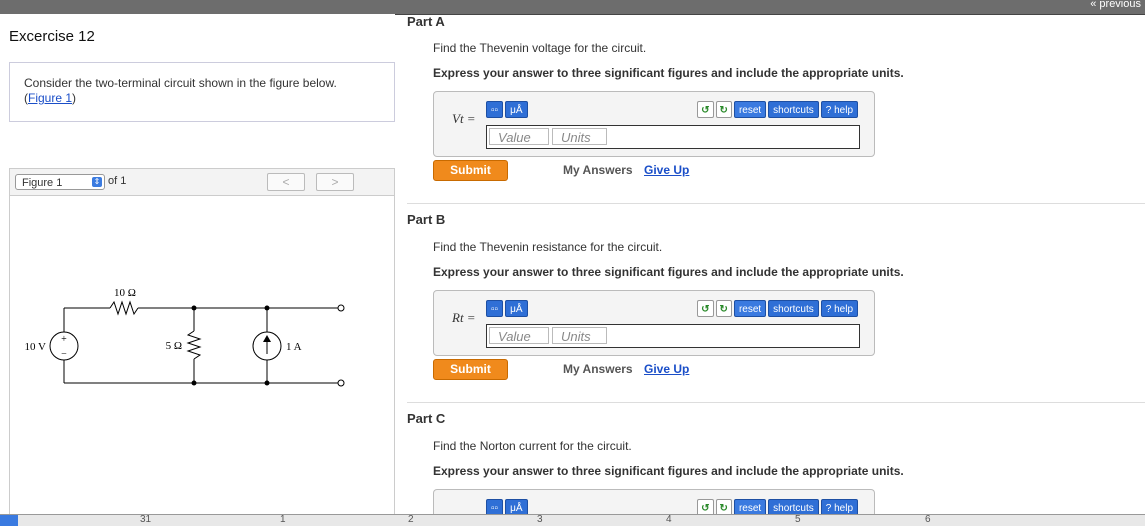 This screenshot has height=526, width=1145. I want to click on part-b-input-row: Value Units, so click(673, 336).